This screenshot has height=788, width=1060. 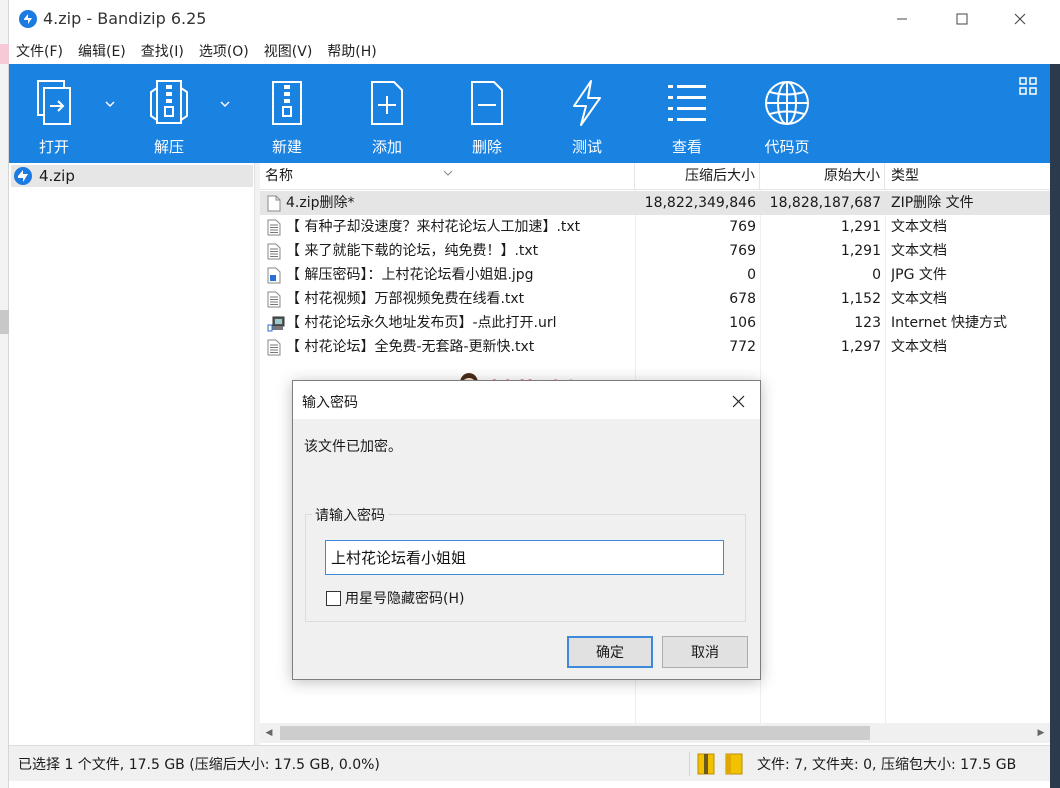 I want to click on menu-options: 选项(O), so click(x=224, y=51).